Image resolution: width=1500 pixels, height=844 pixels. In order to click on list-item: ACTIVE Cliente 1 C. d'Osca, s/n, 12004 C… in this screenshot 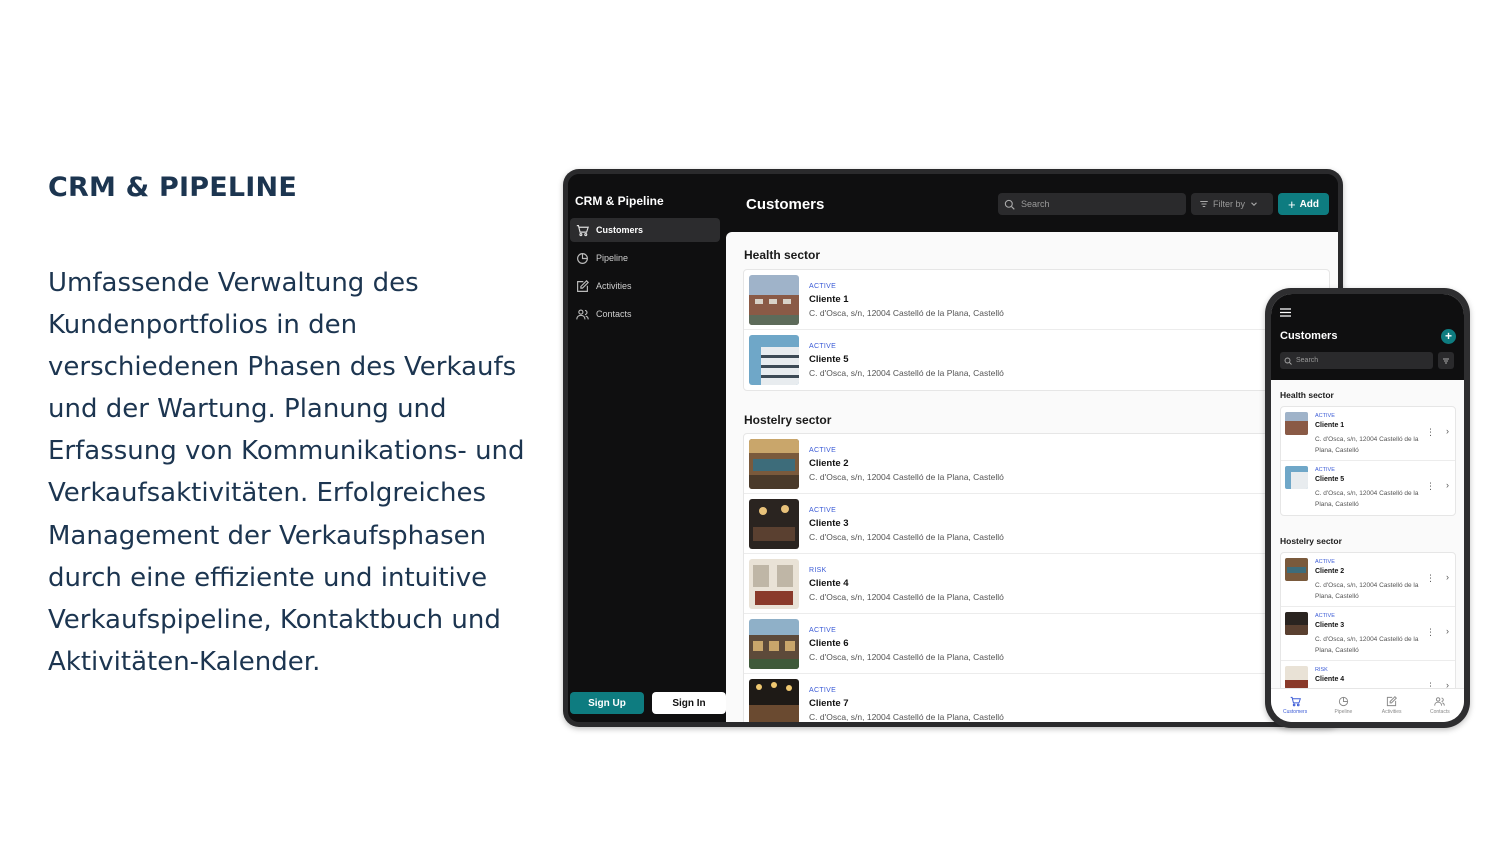, I will do `click(1368, 434)`.